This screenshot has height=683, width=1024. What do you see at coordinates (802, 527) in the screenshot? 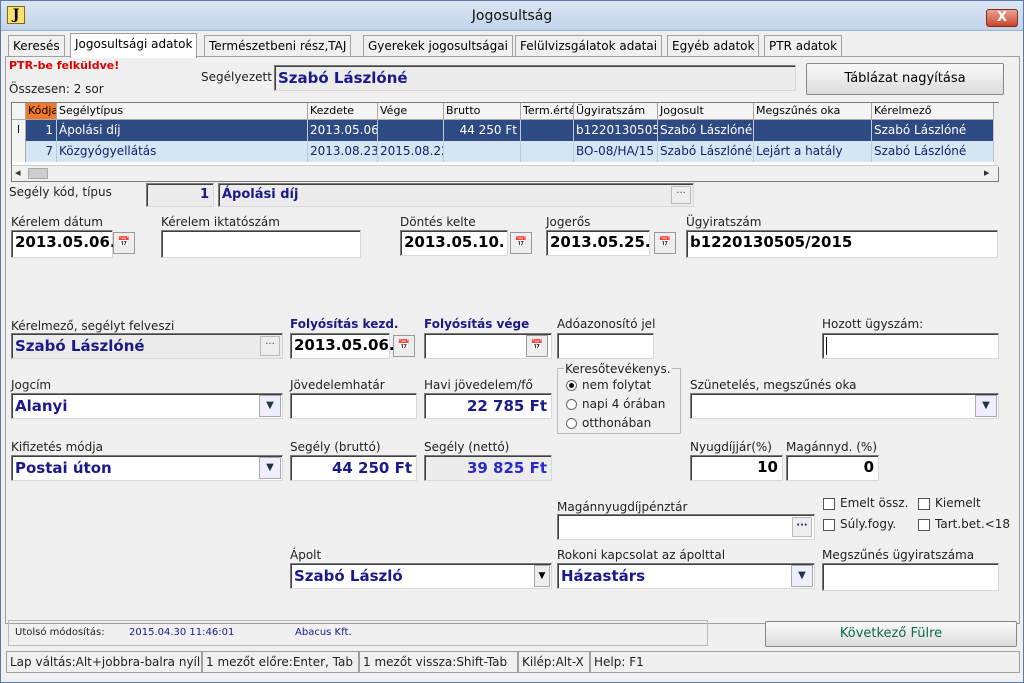
I see `maganyugdij-lookup-button: ···` at bounding box center [802, 527].